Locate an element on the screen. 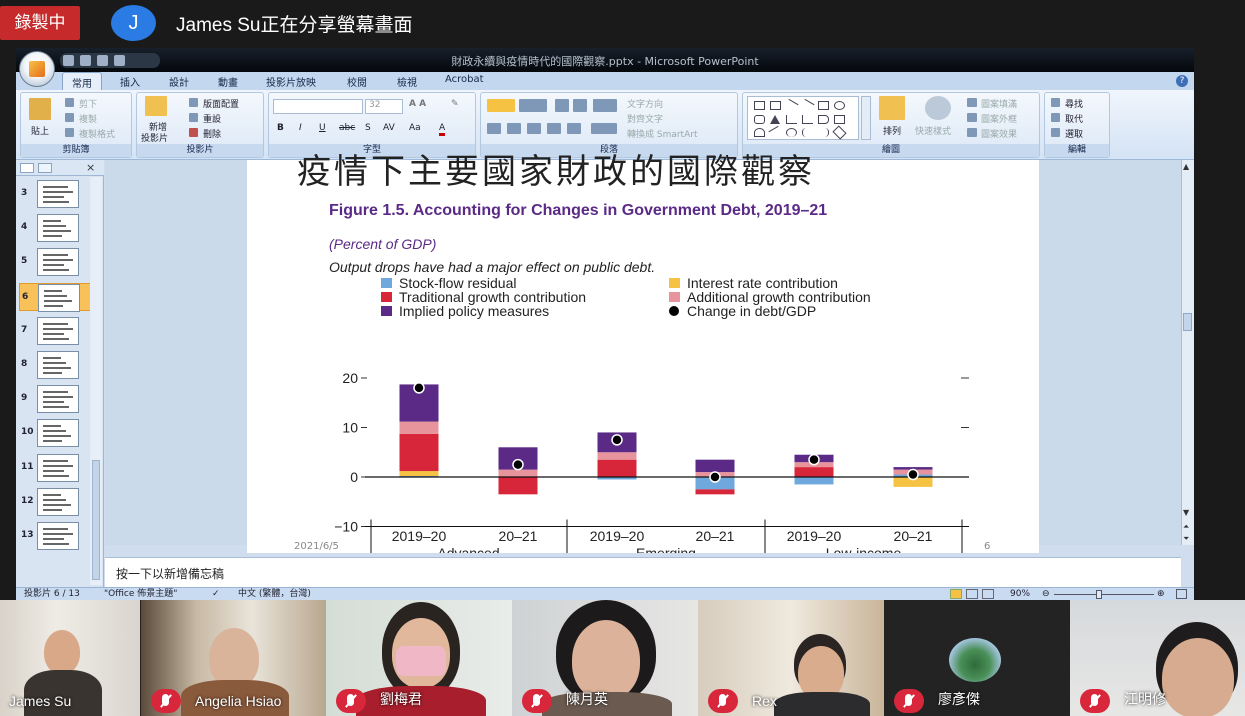 The width and height of the screenshot is (1245, 716). layout-icon is located at coordinates (193, 102).